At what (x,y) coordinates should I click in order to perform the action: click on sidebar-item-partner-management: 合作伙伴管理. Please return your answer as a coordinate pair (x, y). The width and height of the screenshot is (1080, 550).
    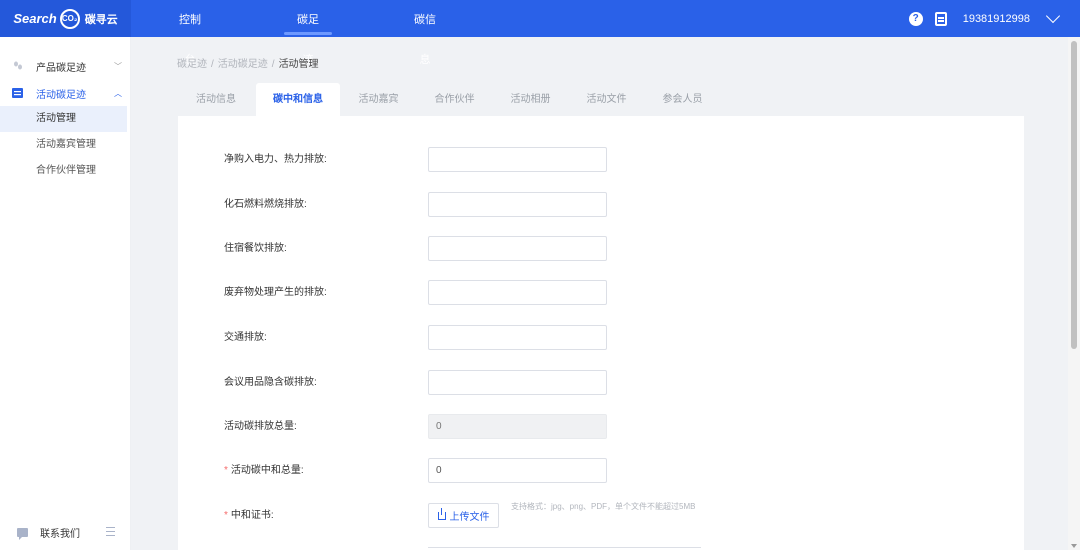
    Looking at the image, I should click on (63, 171).